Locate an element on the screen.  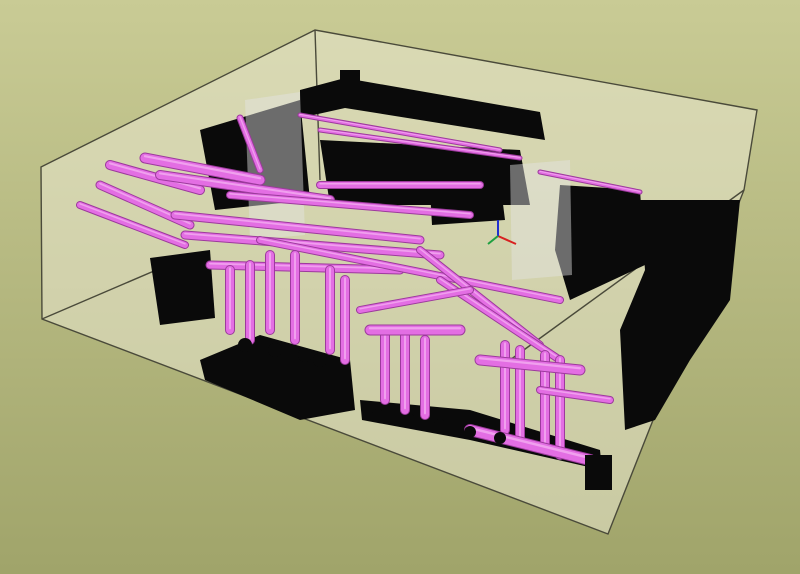
frame-left is located at coordinates (275, 166).